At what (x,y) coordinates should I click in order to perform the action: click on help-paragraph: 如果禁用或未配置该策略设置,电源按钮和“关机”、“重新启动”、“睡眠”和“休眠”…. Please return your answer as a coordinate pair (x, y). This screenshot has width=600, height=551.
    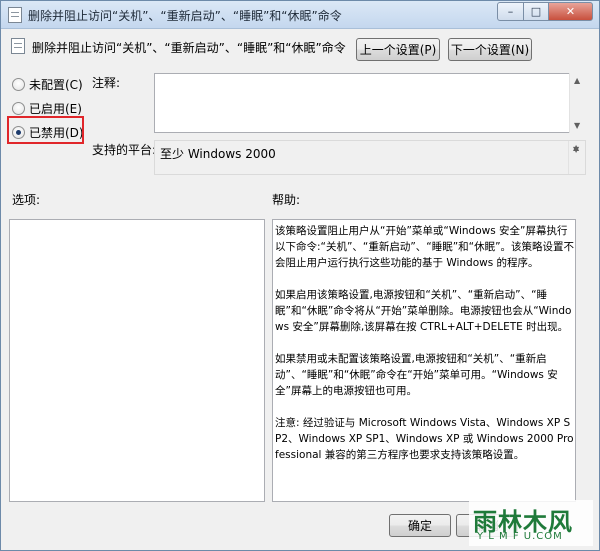
    Looking at the image, I should click on (416, 375).